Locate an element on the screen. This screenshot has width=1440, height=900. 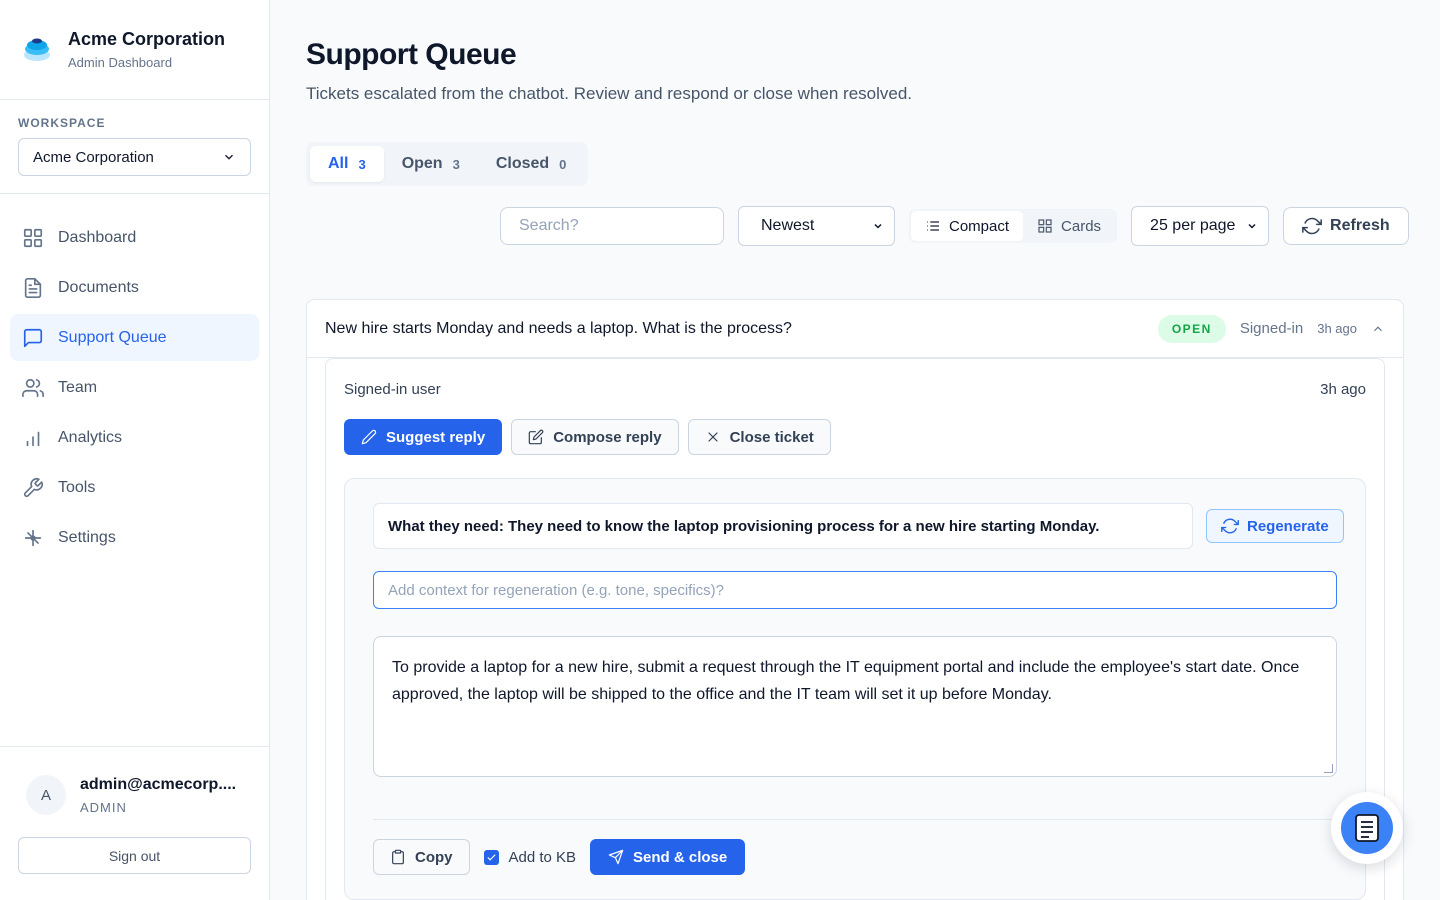
refresh-button: Refresh is located at coordinates (1346, 226).